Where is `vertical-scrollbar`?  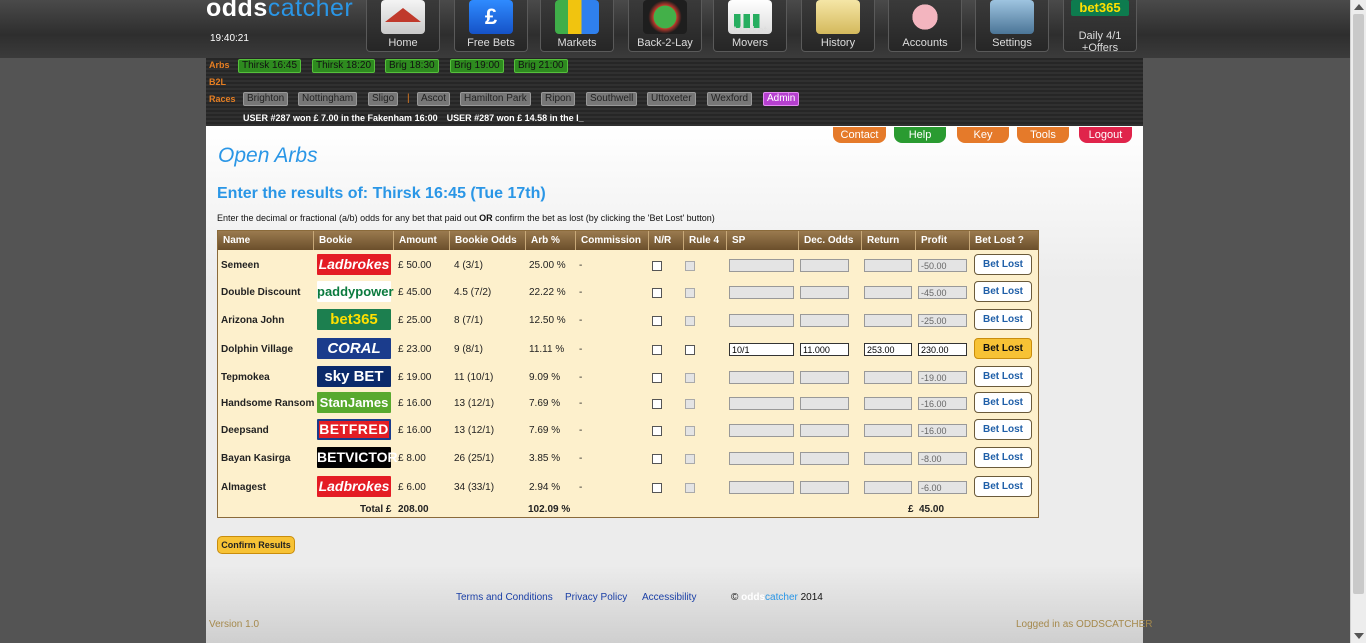
vertical-scrollbar is located at coordinates (1358, 321).